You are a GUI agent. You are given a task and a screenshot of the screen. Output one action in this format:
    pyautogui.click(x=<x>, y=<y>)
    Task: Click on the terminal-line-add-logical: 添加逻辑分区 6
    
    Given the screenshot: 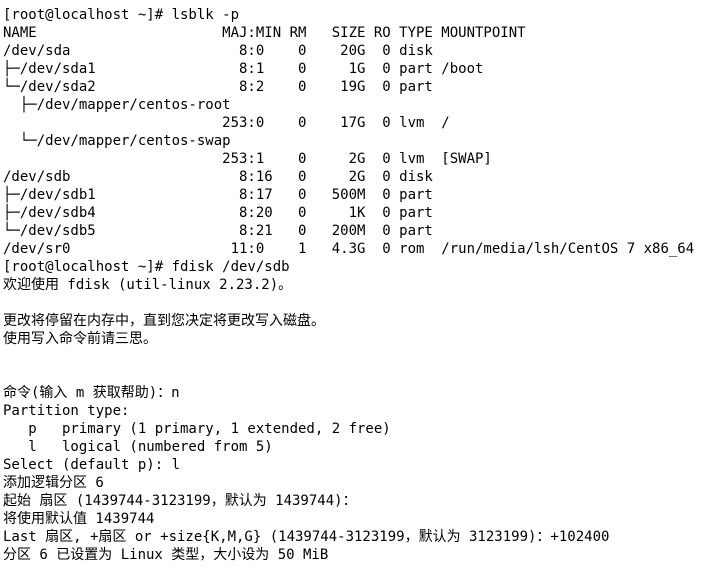 What is the action you would take?
    pyautogui.click(x=53, y=483)
    